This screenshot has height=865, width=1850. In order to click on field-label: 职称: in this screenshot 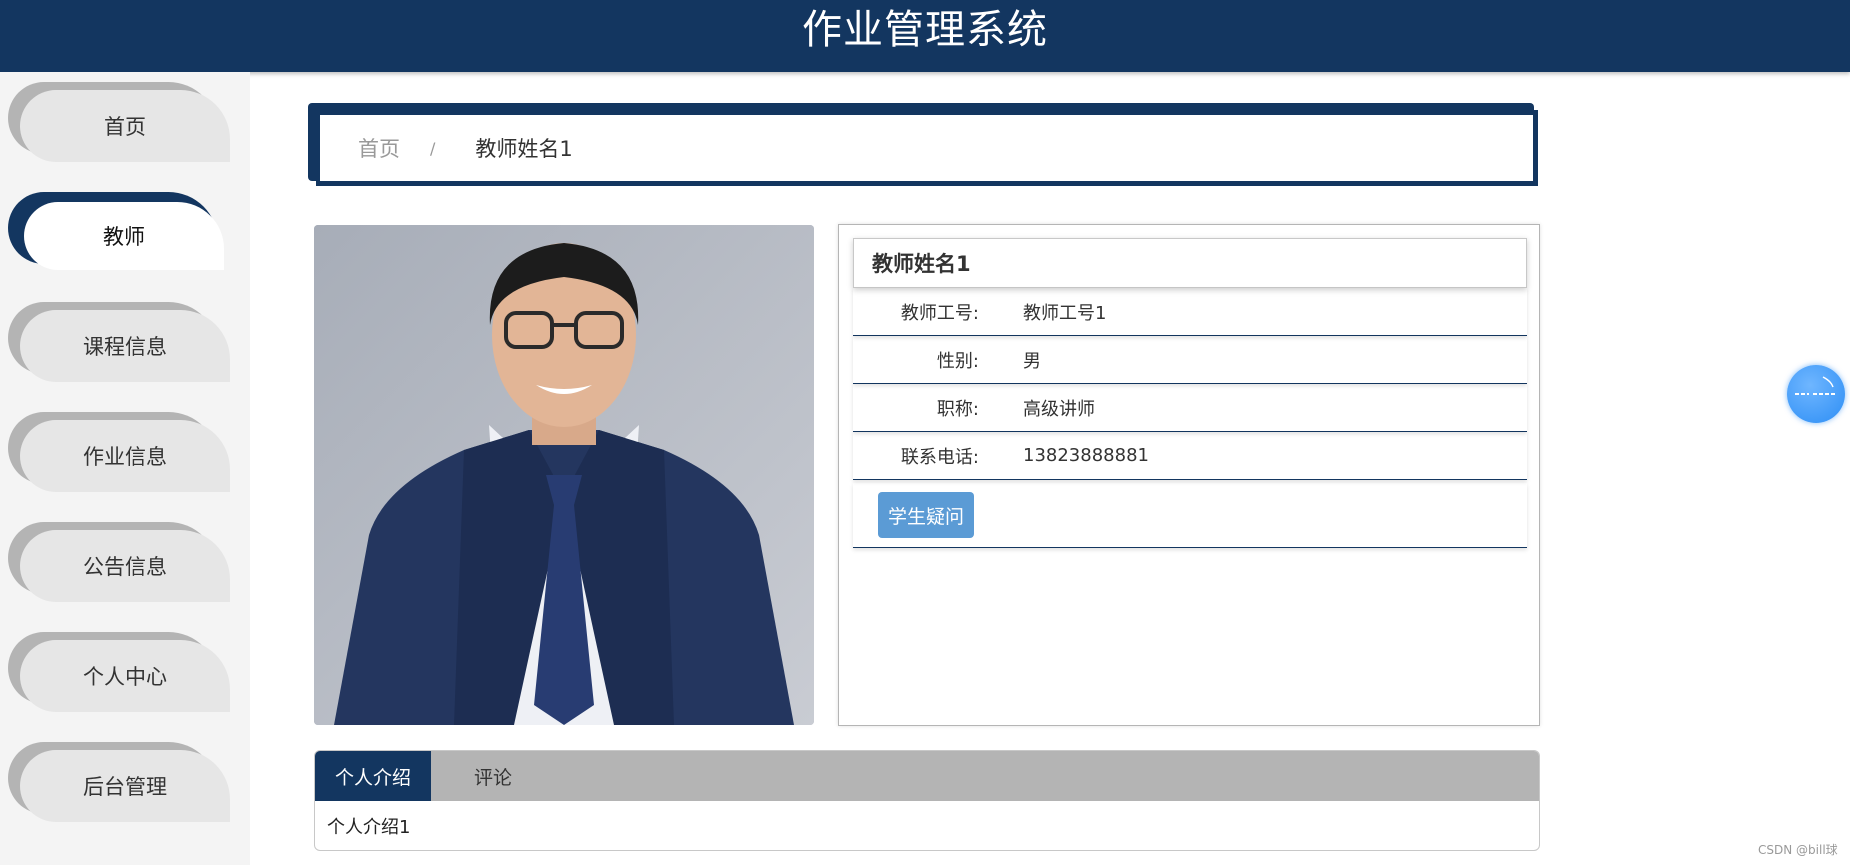, I will do `click(957, 409)`.